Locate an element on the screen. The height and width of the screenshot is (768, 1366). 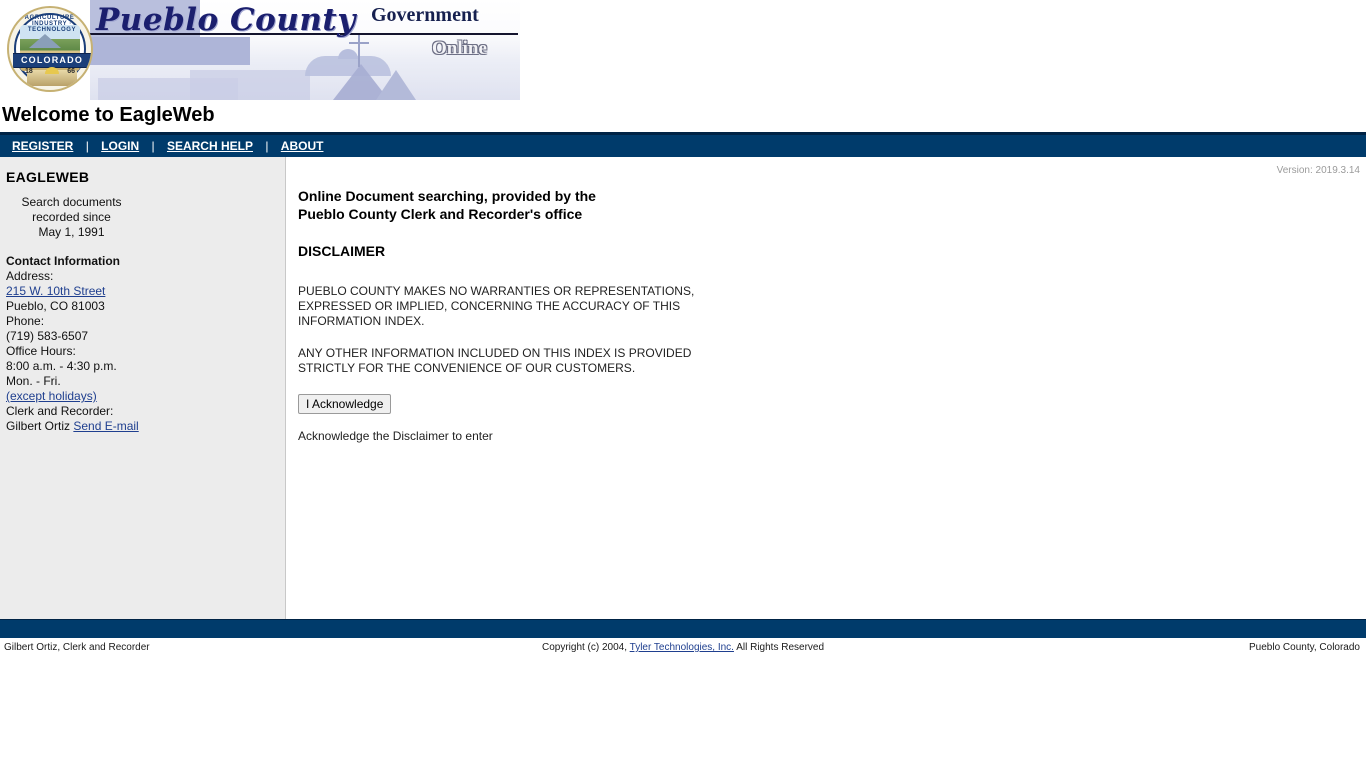
contact-clerk-label: Clerk and Recorder: is located at coordinates (60, 411).